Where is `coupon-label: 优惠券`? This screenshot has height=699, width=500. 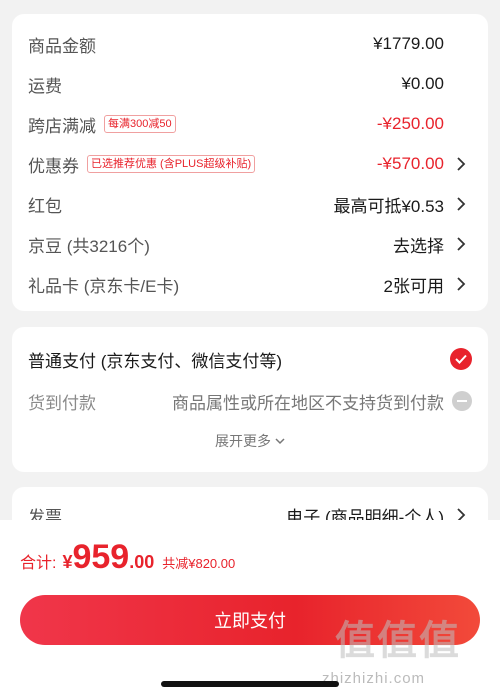 coupon-label: 优惠券 is located at coordinates (53, 166).